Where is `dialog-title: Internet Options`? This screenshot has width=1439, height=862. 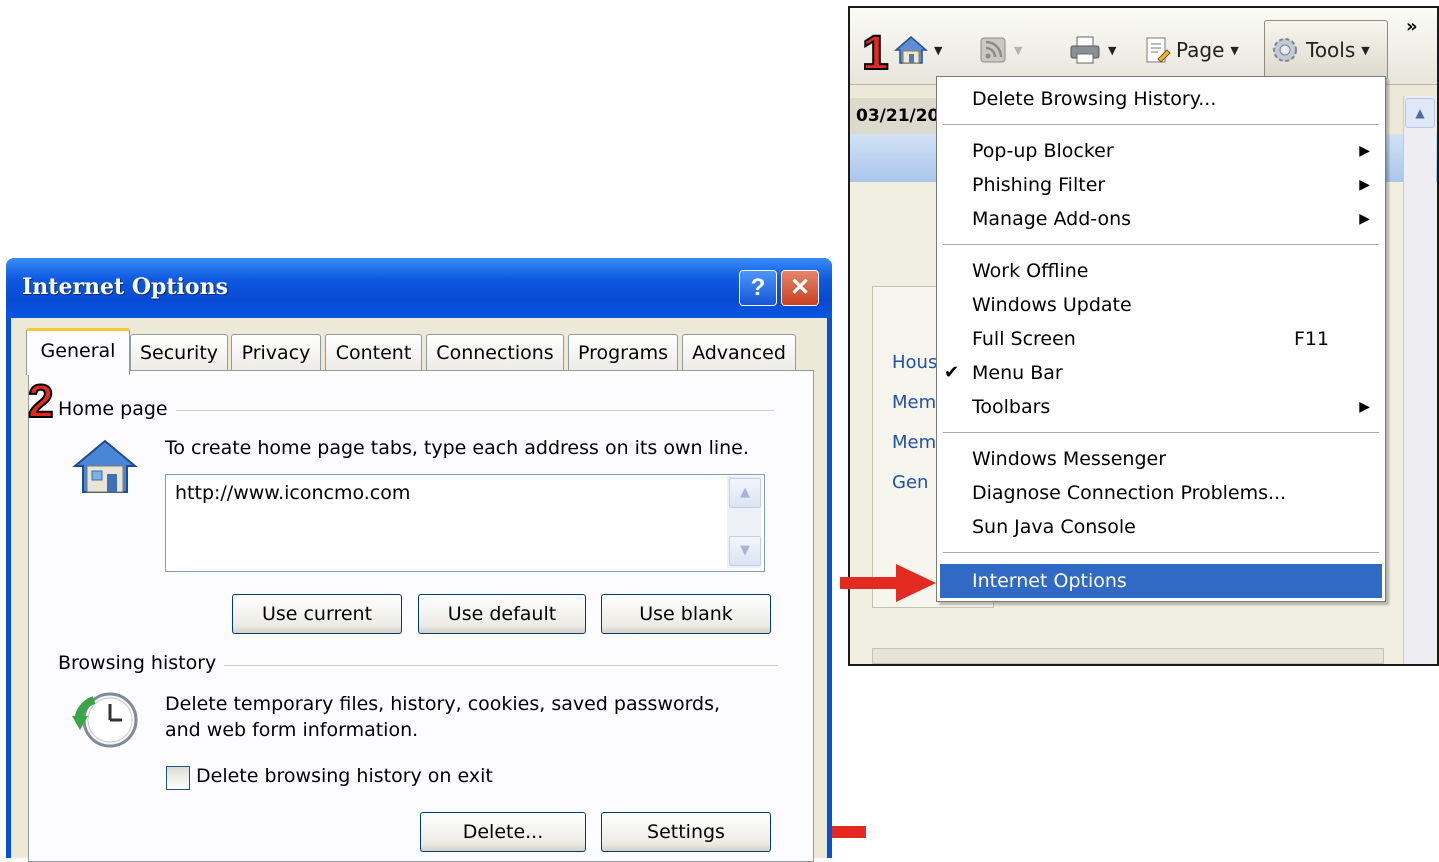 dialog-title: Internet Options is located at coordinates (125, 287).